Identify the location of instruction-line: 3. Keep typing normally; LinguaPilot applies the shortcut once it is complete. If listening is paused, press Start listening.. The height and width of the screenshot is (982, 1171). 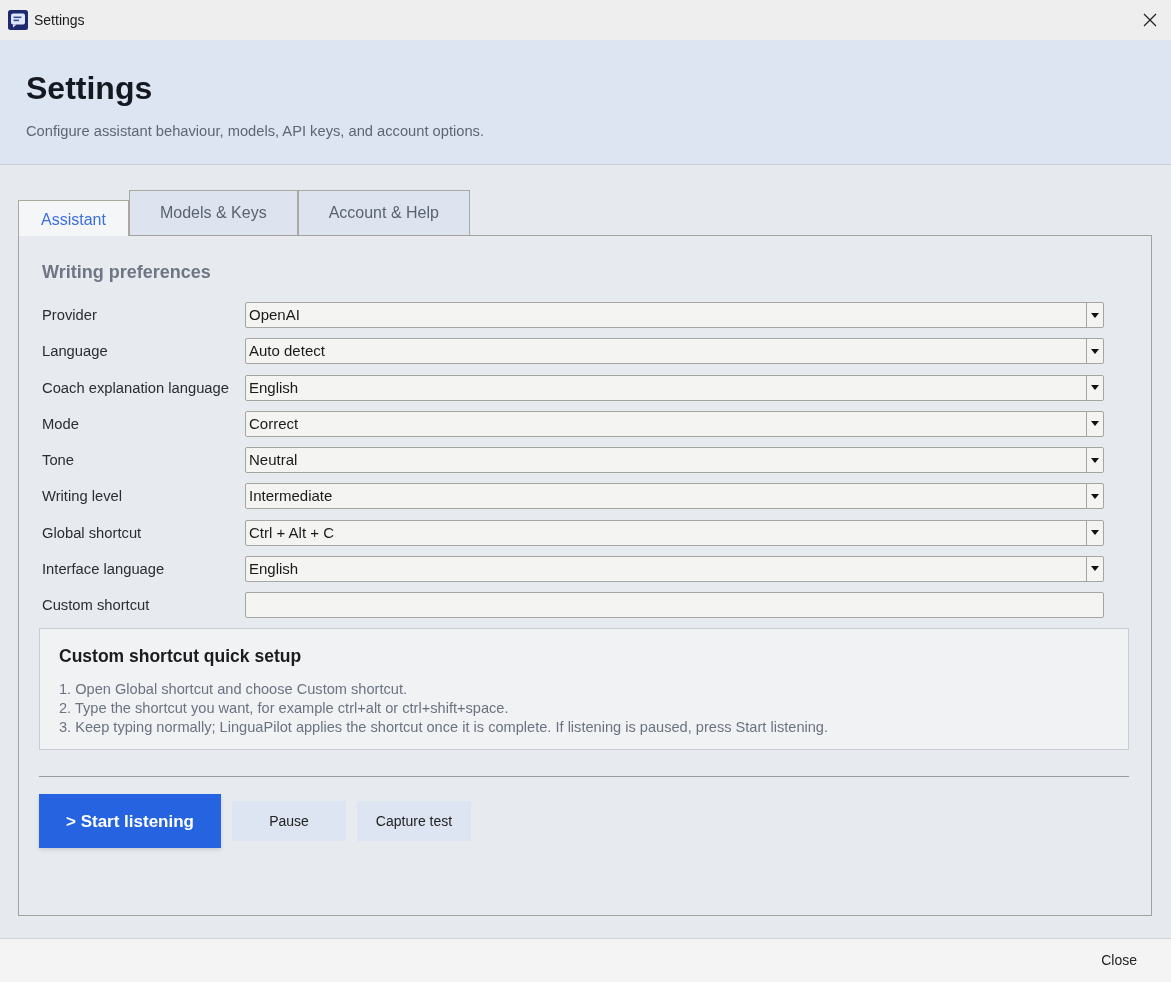
(444, 728).